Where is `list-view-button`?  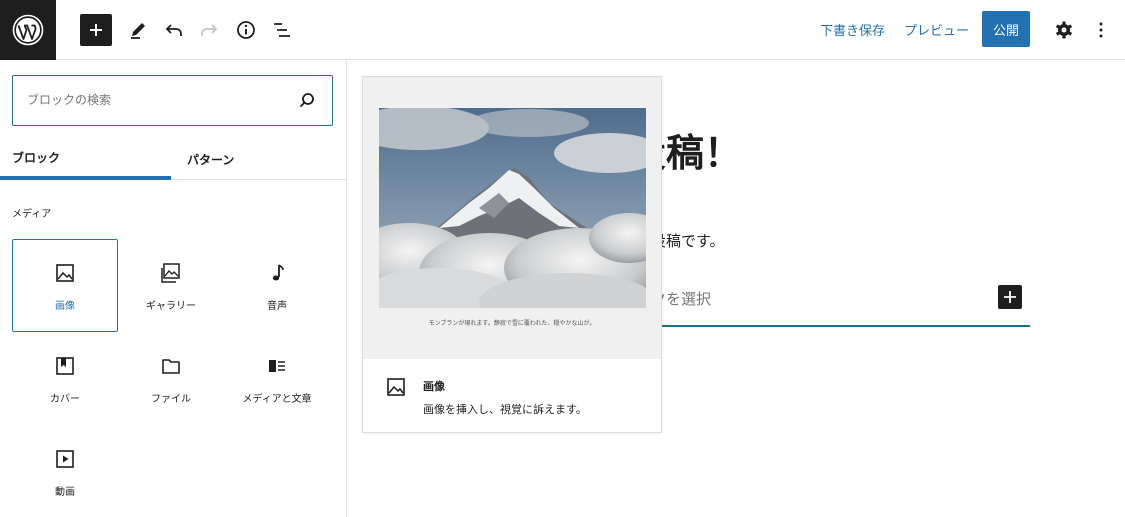 list-view-button is located at coordinates (282, 30).